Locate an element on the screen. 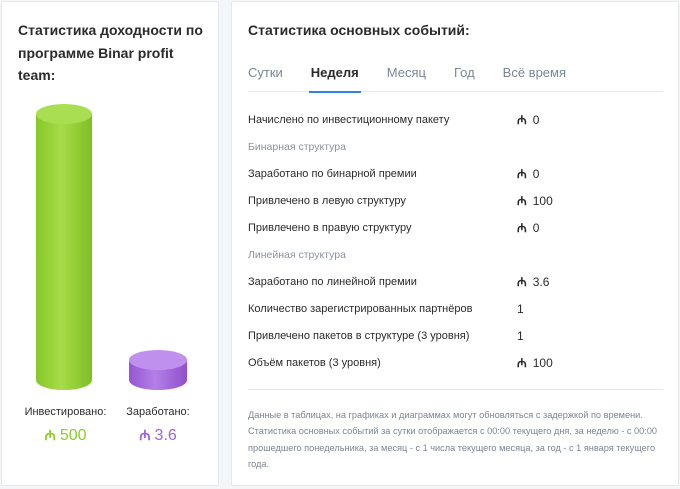 This screenshot has height=489, width=680. stat-label: Привлечено в левую структуру is located at coordinates (327, 200).